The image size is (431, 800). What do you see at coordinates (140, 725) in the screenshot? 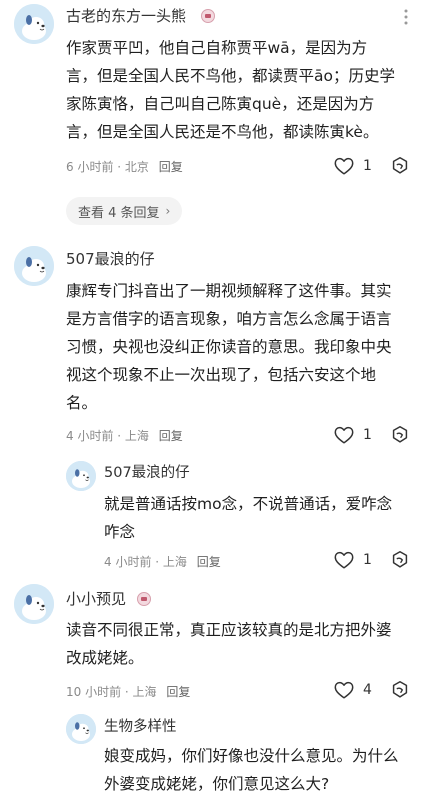
I see `reply-username: 生物多样性` at bounding box center [140, 725].